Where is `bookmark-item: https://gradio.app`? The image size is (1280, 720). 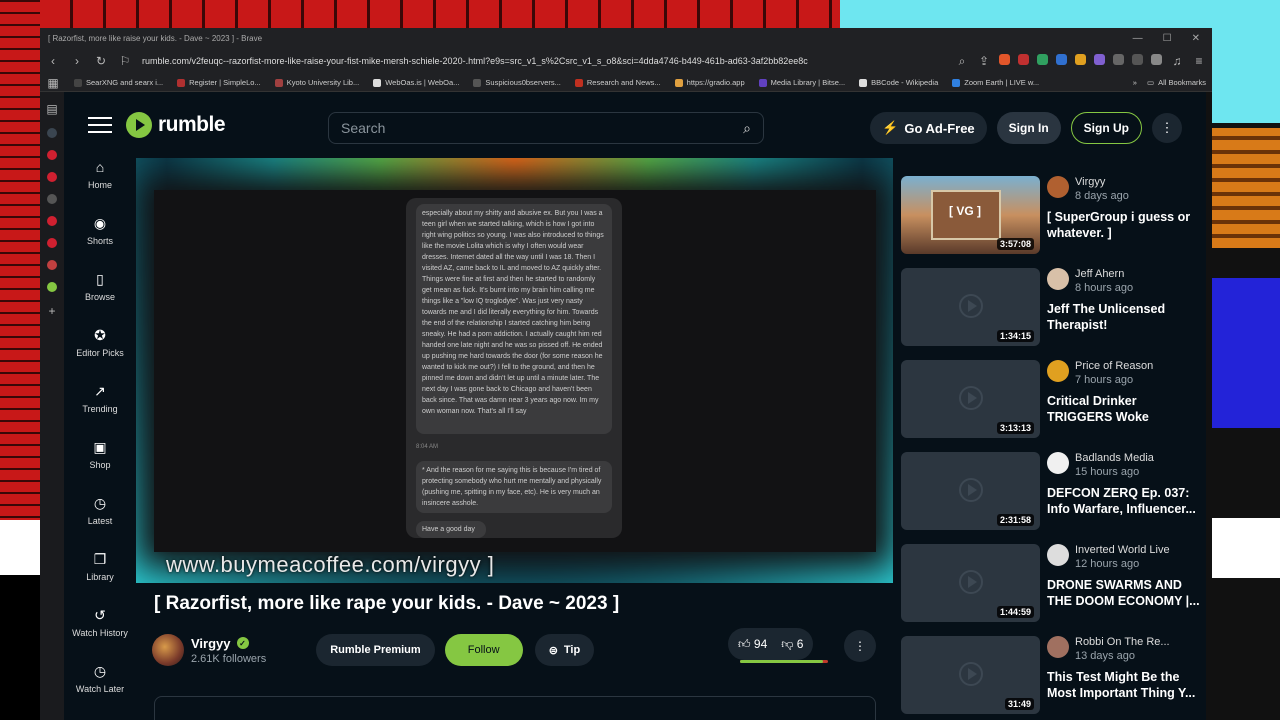
bookmark-item: https://gradio.app is located at coordinates (709, 82).